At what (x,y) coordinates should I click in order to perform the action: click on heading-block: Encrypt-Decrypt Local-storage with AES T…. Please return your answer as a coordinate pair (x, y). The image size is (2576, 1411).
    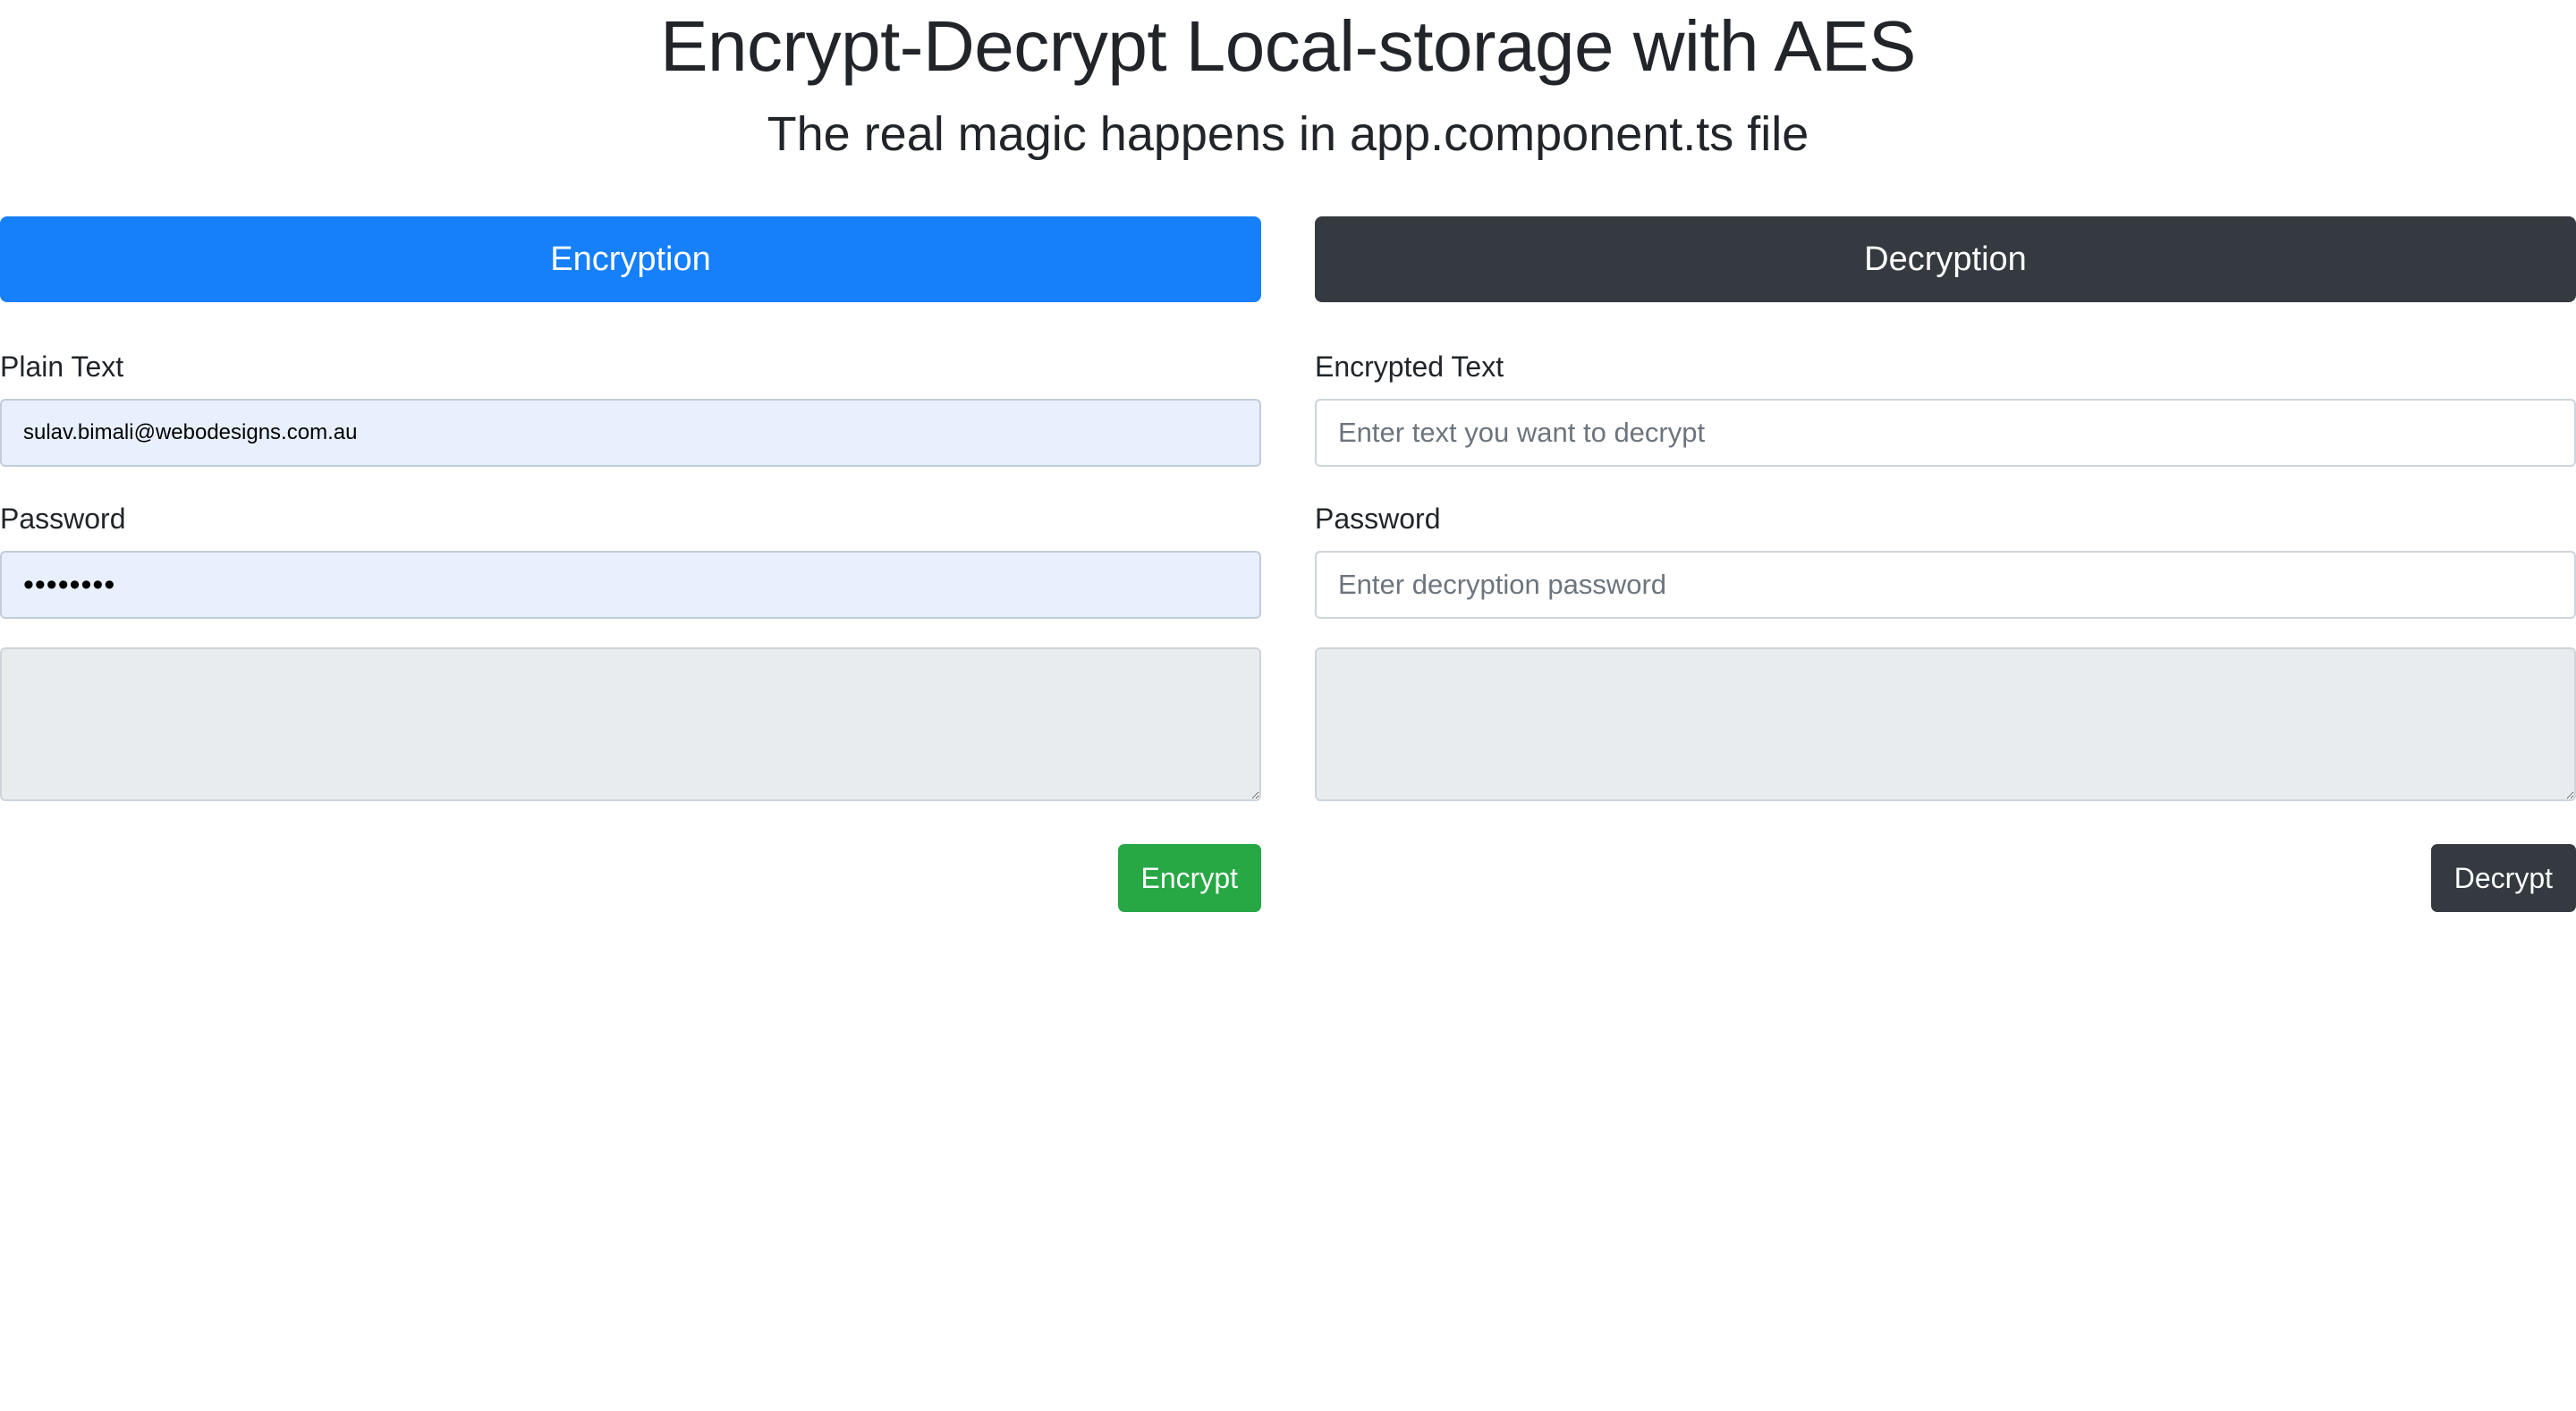
    Looking at the image, I should click on (1288, 81).